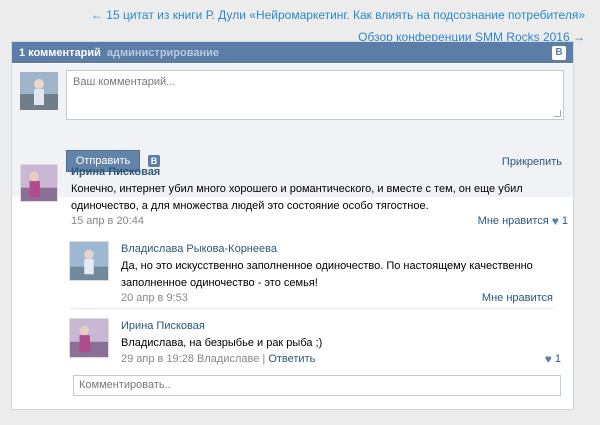 Image resolution: width=600 pixels, height=425 pixels. I want to click on resize-handle-icon, so click(557, 113).